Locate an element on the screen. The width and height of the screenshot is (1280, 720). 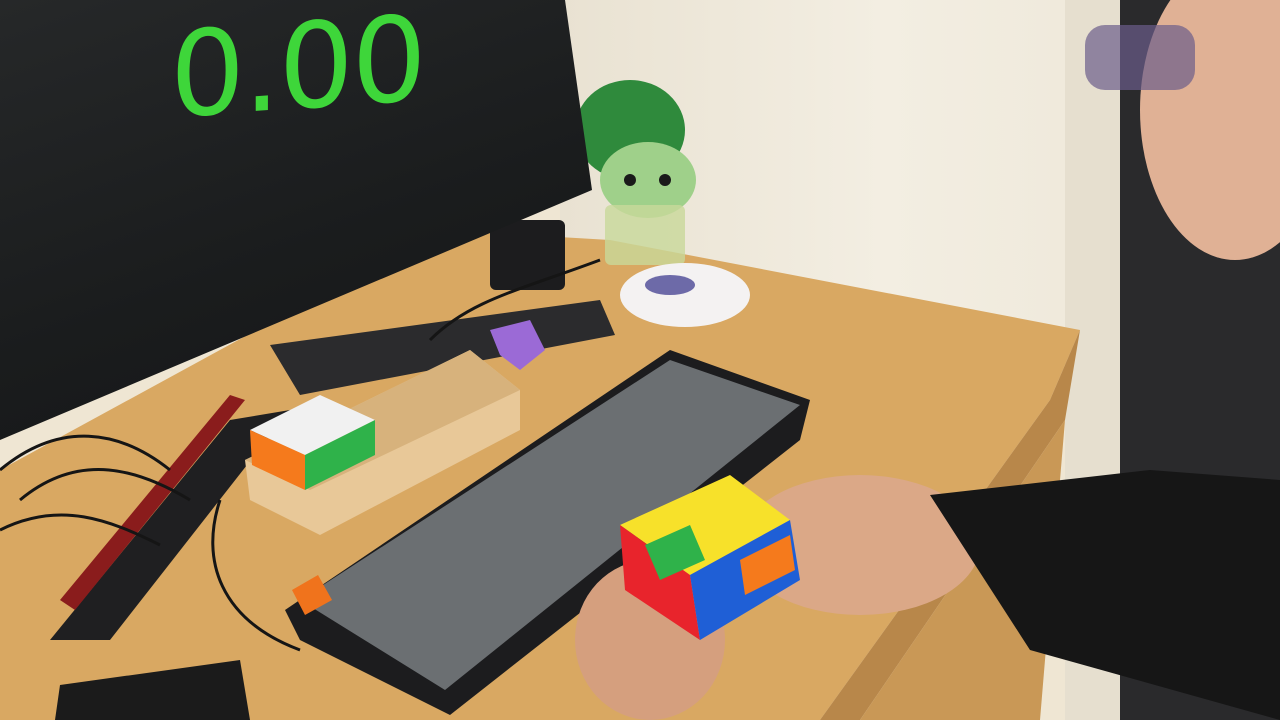
glasses is located at coordinates (1140, 57).